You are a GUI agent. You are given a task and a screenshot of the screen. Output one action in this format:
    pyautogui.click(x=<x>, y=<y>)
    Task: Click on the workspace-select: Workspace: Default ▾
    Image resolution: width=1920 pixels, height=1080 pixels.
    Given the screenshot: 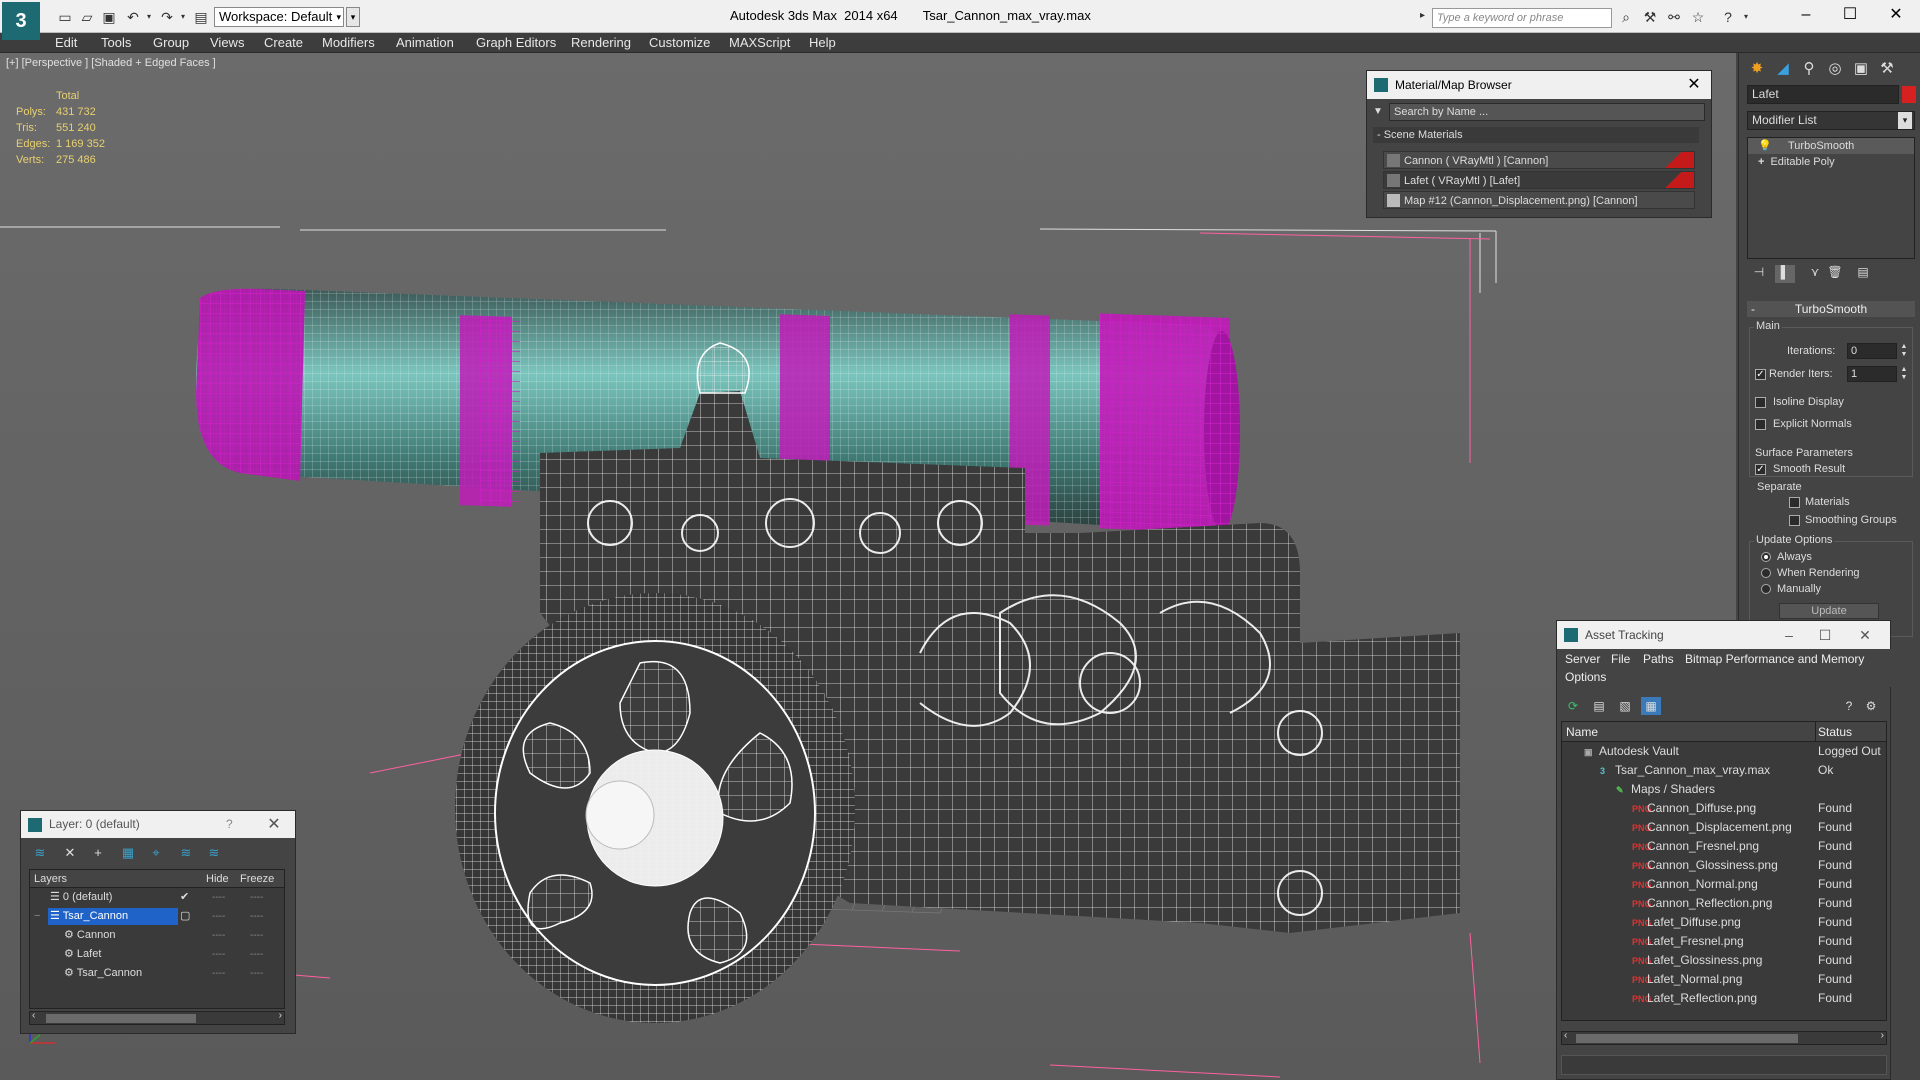 What is the action you would take?
    pyautogui.click(x=279, y=17)
    